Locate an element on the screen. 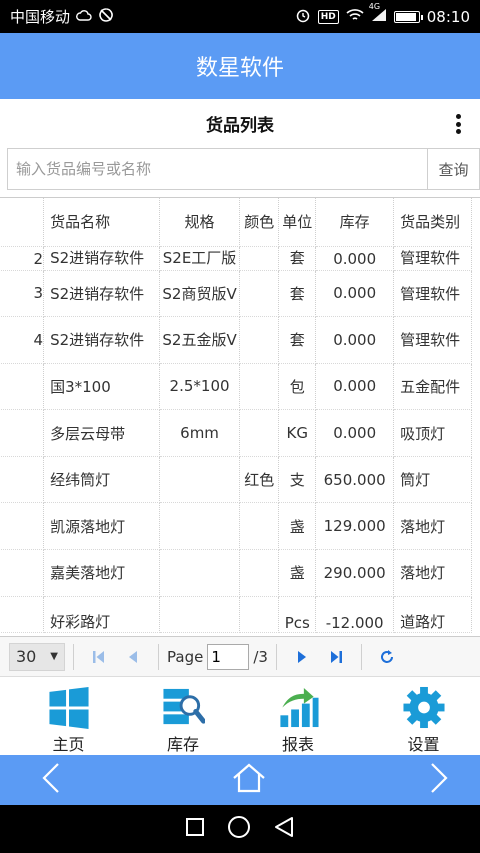  alarm-icon is located at coordinates (303, 17).